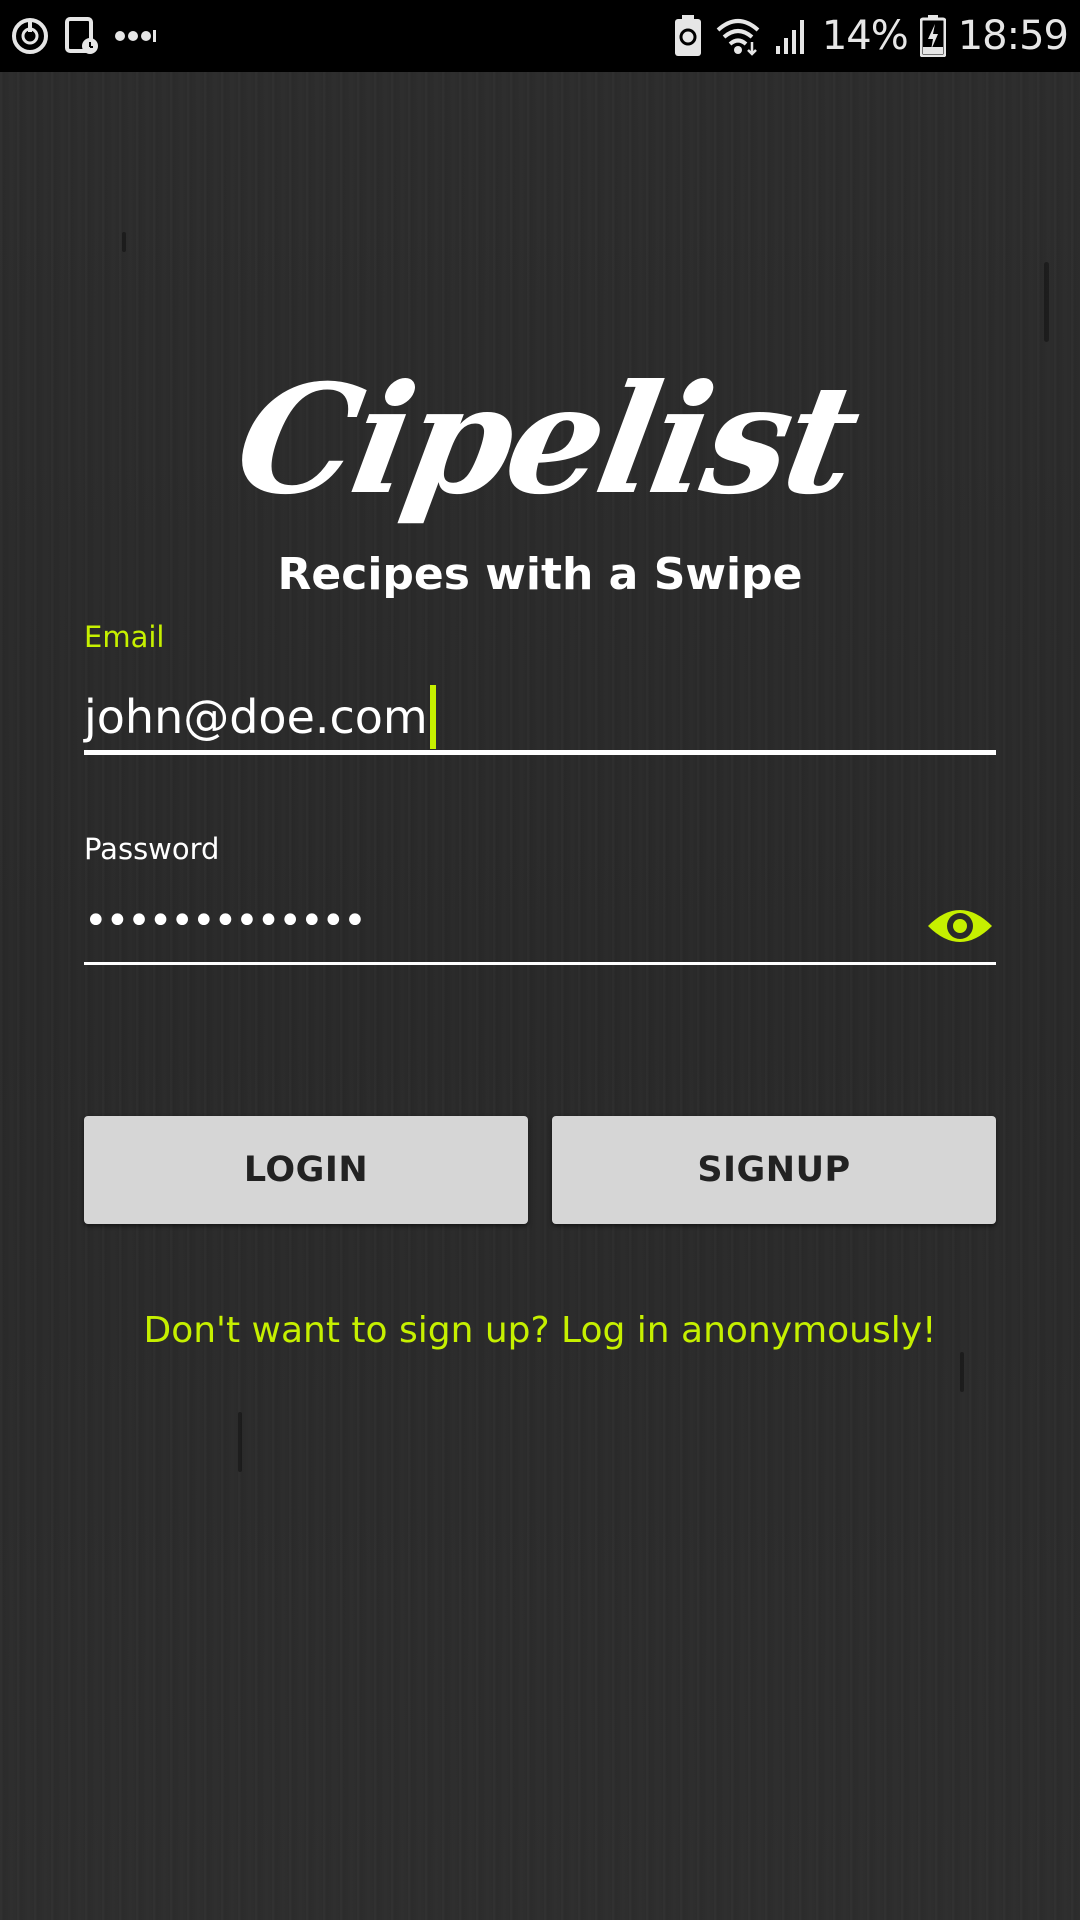 The height and width of the screenshot is (1920, 1080). What do you see at coordinates (932, 36) in the screenshot?
I see `battery-charging-icon` at bounding box center [932, 36].